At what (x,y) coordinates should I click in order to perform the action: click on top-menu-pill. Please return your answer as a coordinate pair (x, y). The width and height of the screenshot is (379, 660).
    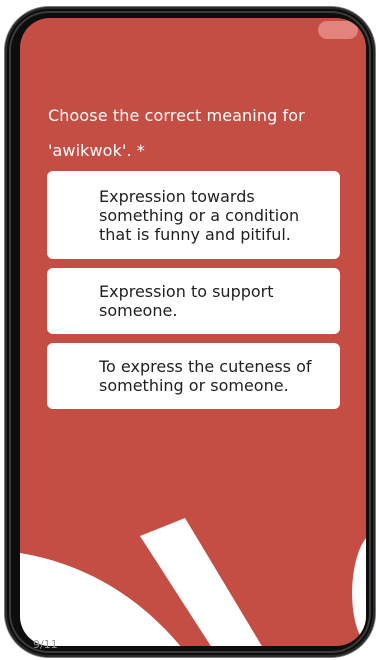
    Looking at the image, I should click on (338, 30).